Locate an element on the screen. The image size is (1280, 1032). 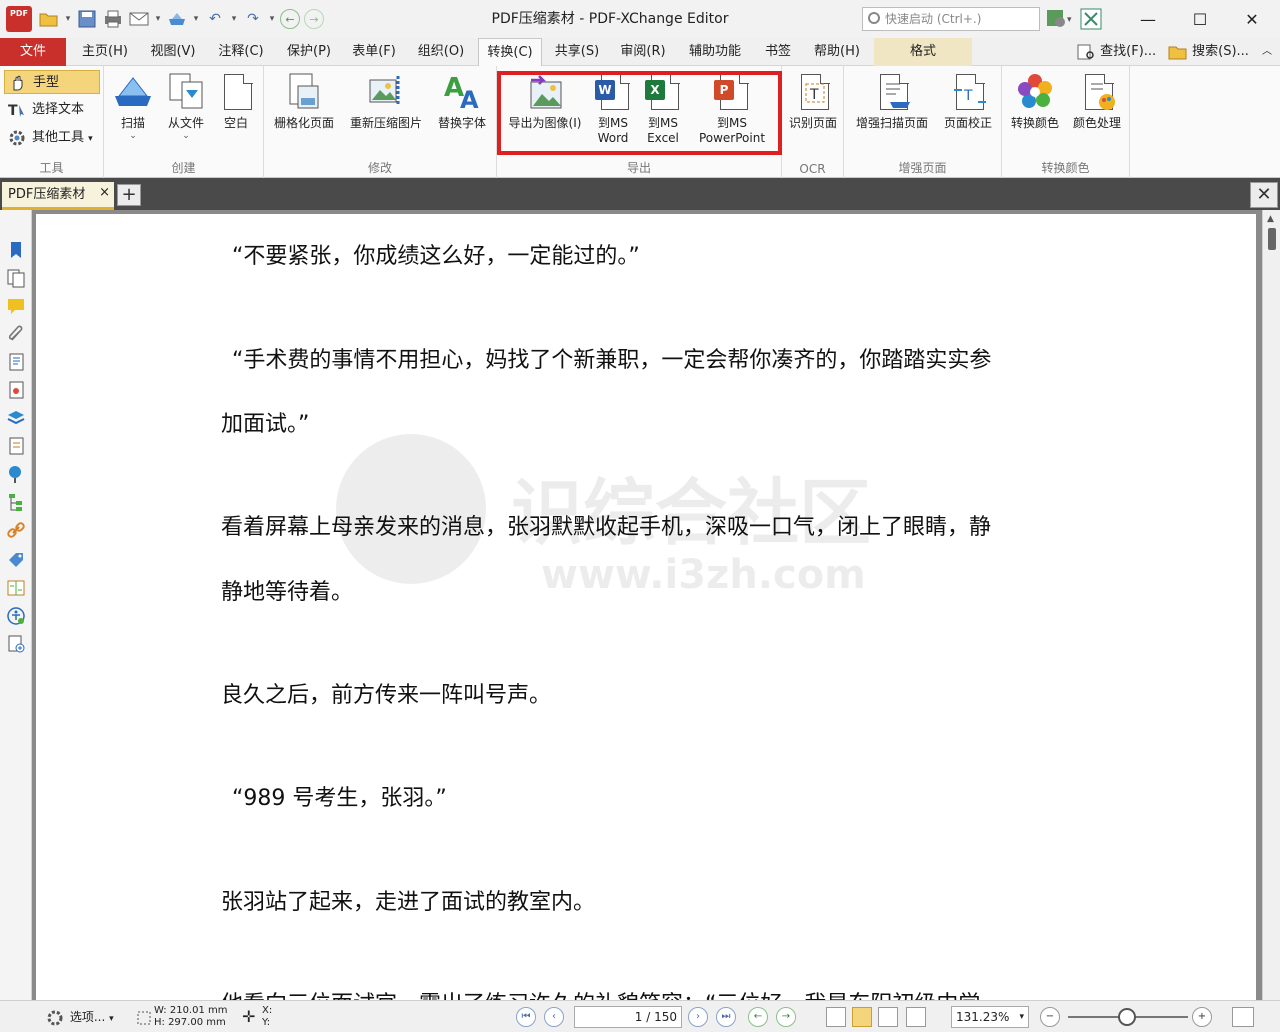
scan-icon is located at coordinates (177, 19).